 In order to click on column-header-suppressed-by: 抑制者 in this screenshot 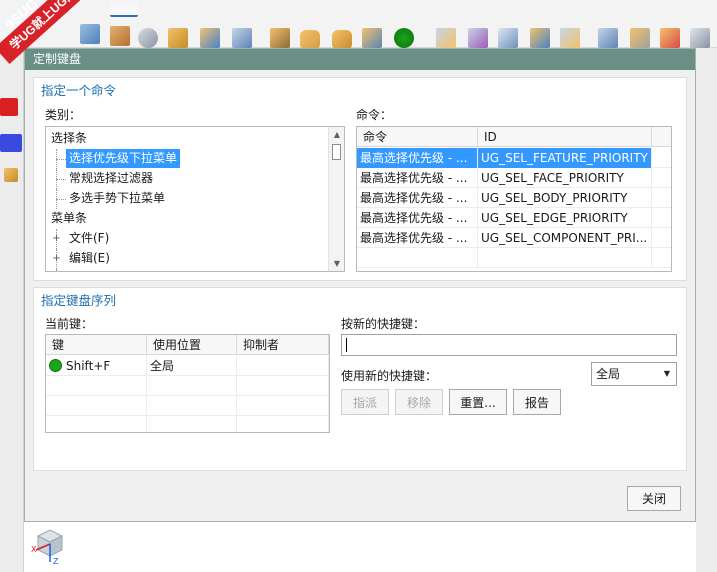, I will do `click(283, 345)`.